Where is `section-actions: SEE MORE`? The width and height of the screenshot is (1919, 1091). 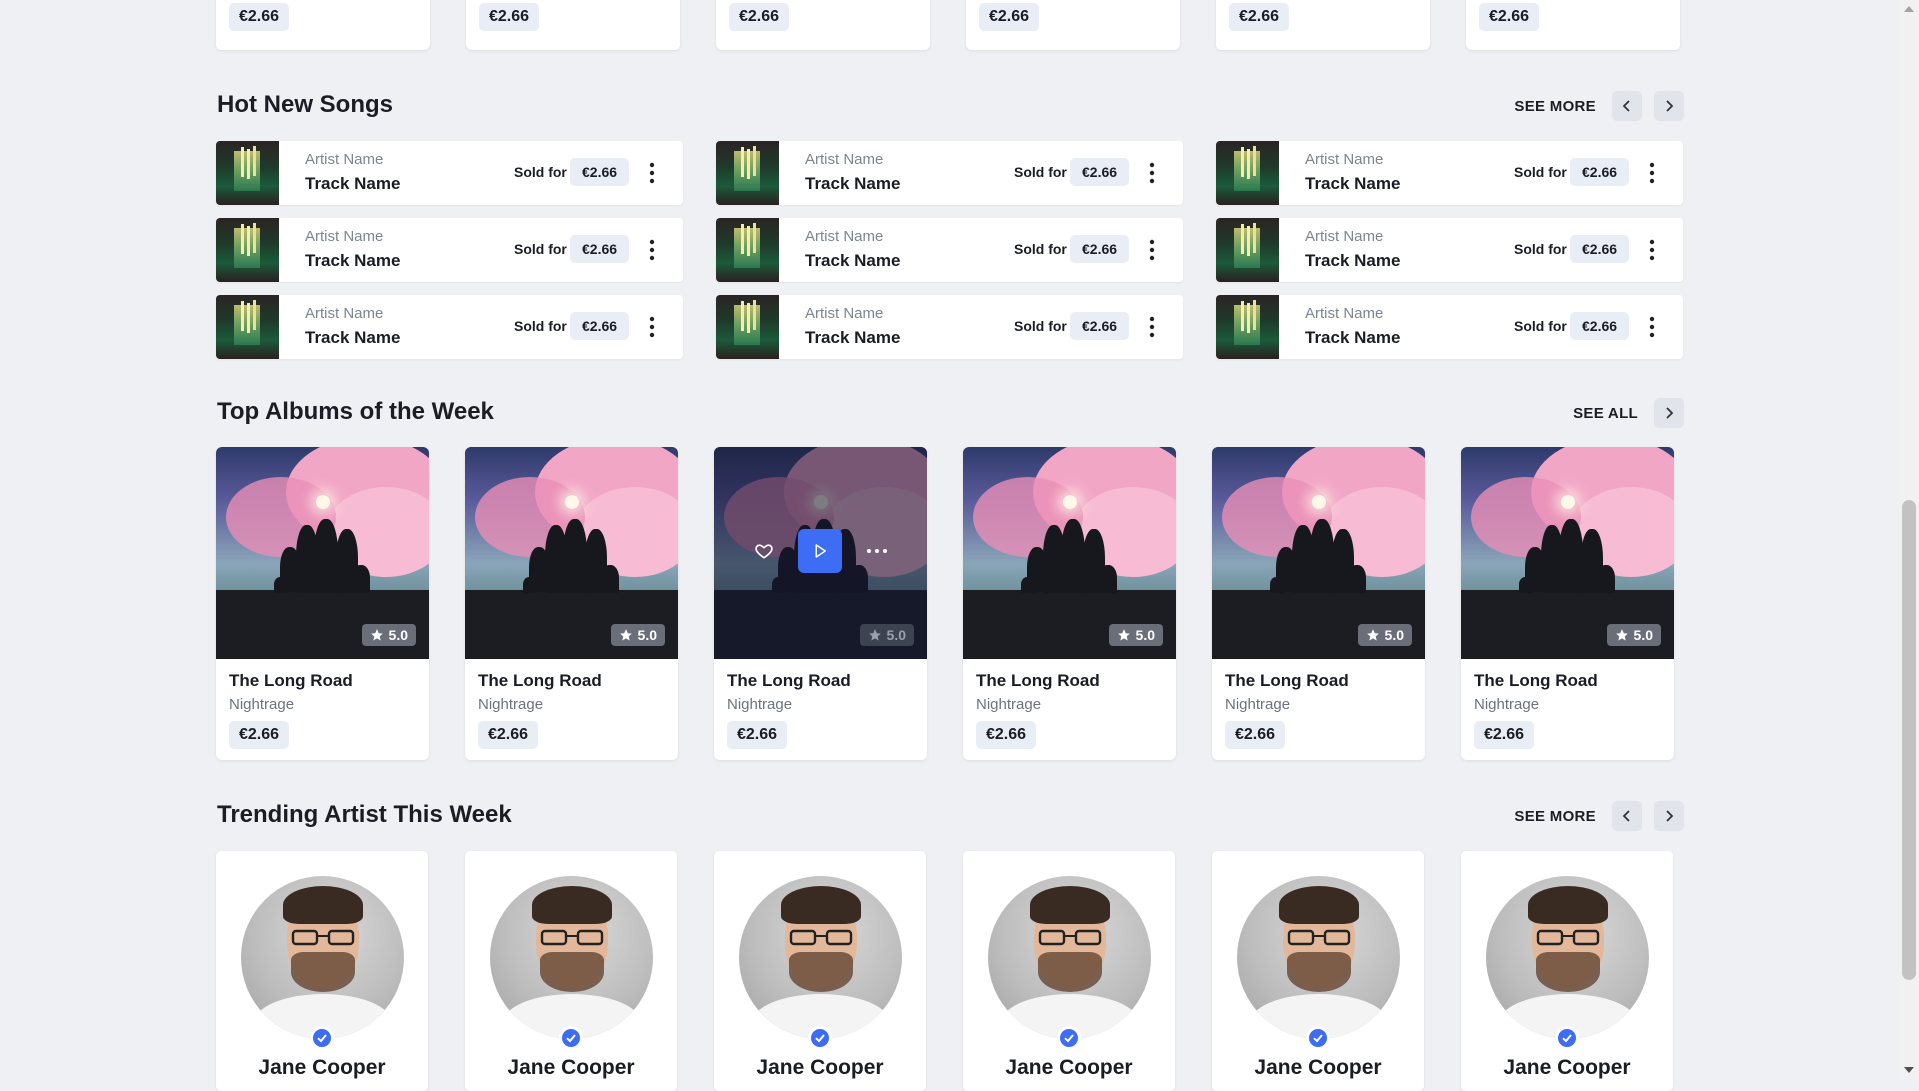 section-actions: SEE MORE is located at coordinates (1599, 816).